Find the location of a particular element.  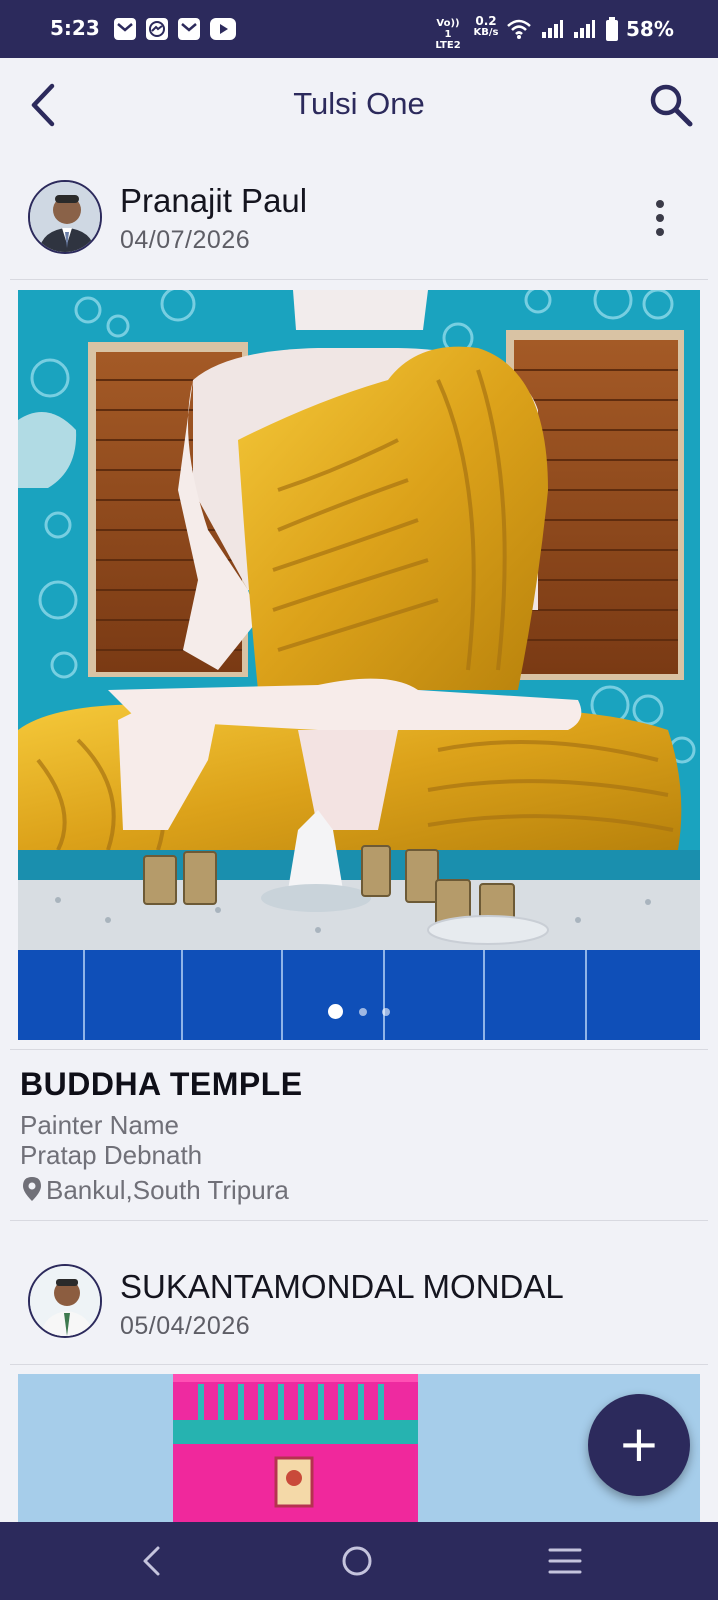

post-date: 04/07/2026 is located at coordinates (185, 240).